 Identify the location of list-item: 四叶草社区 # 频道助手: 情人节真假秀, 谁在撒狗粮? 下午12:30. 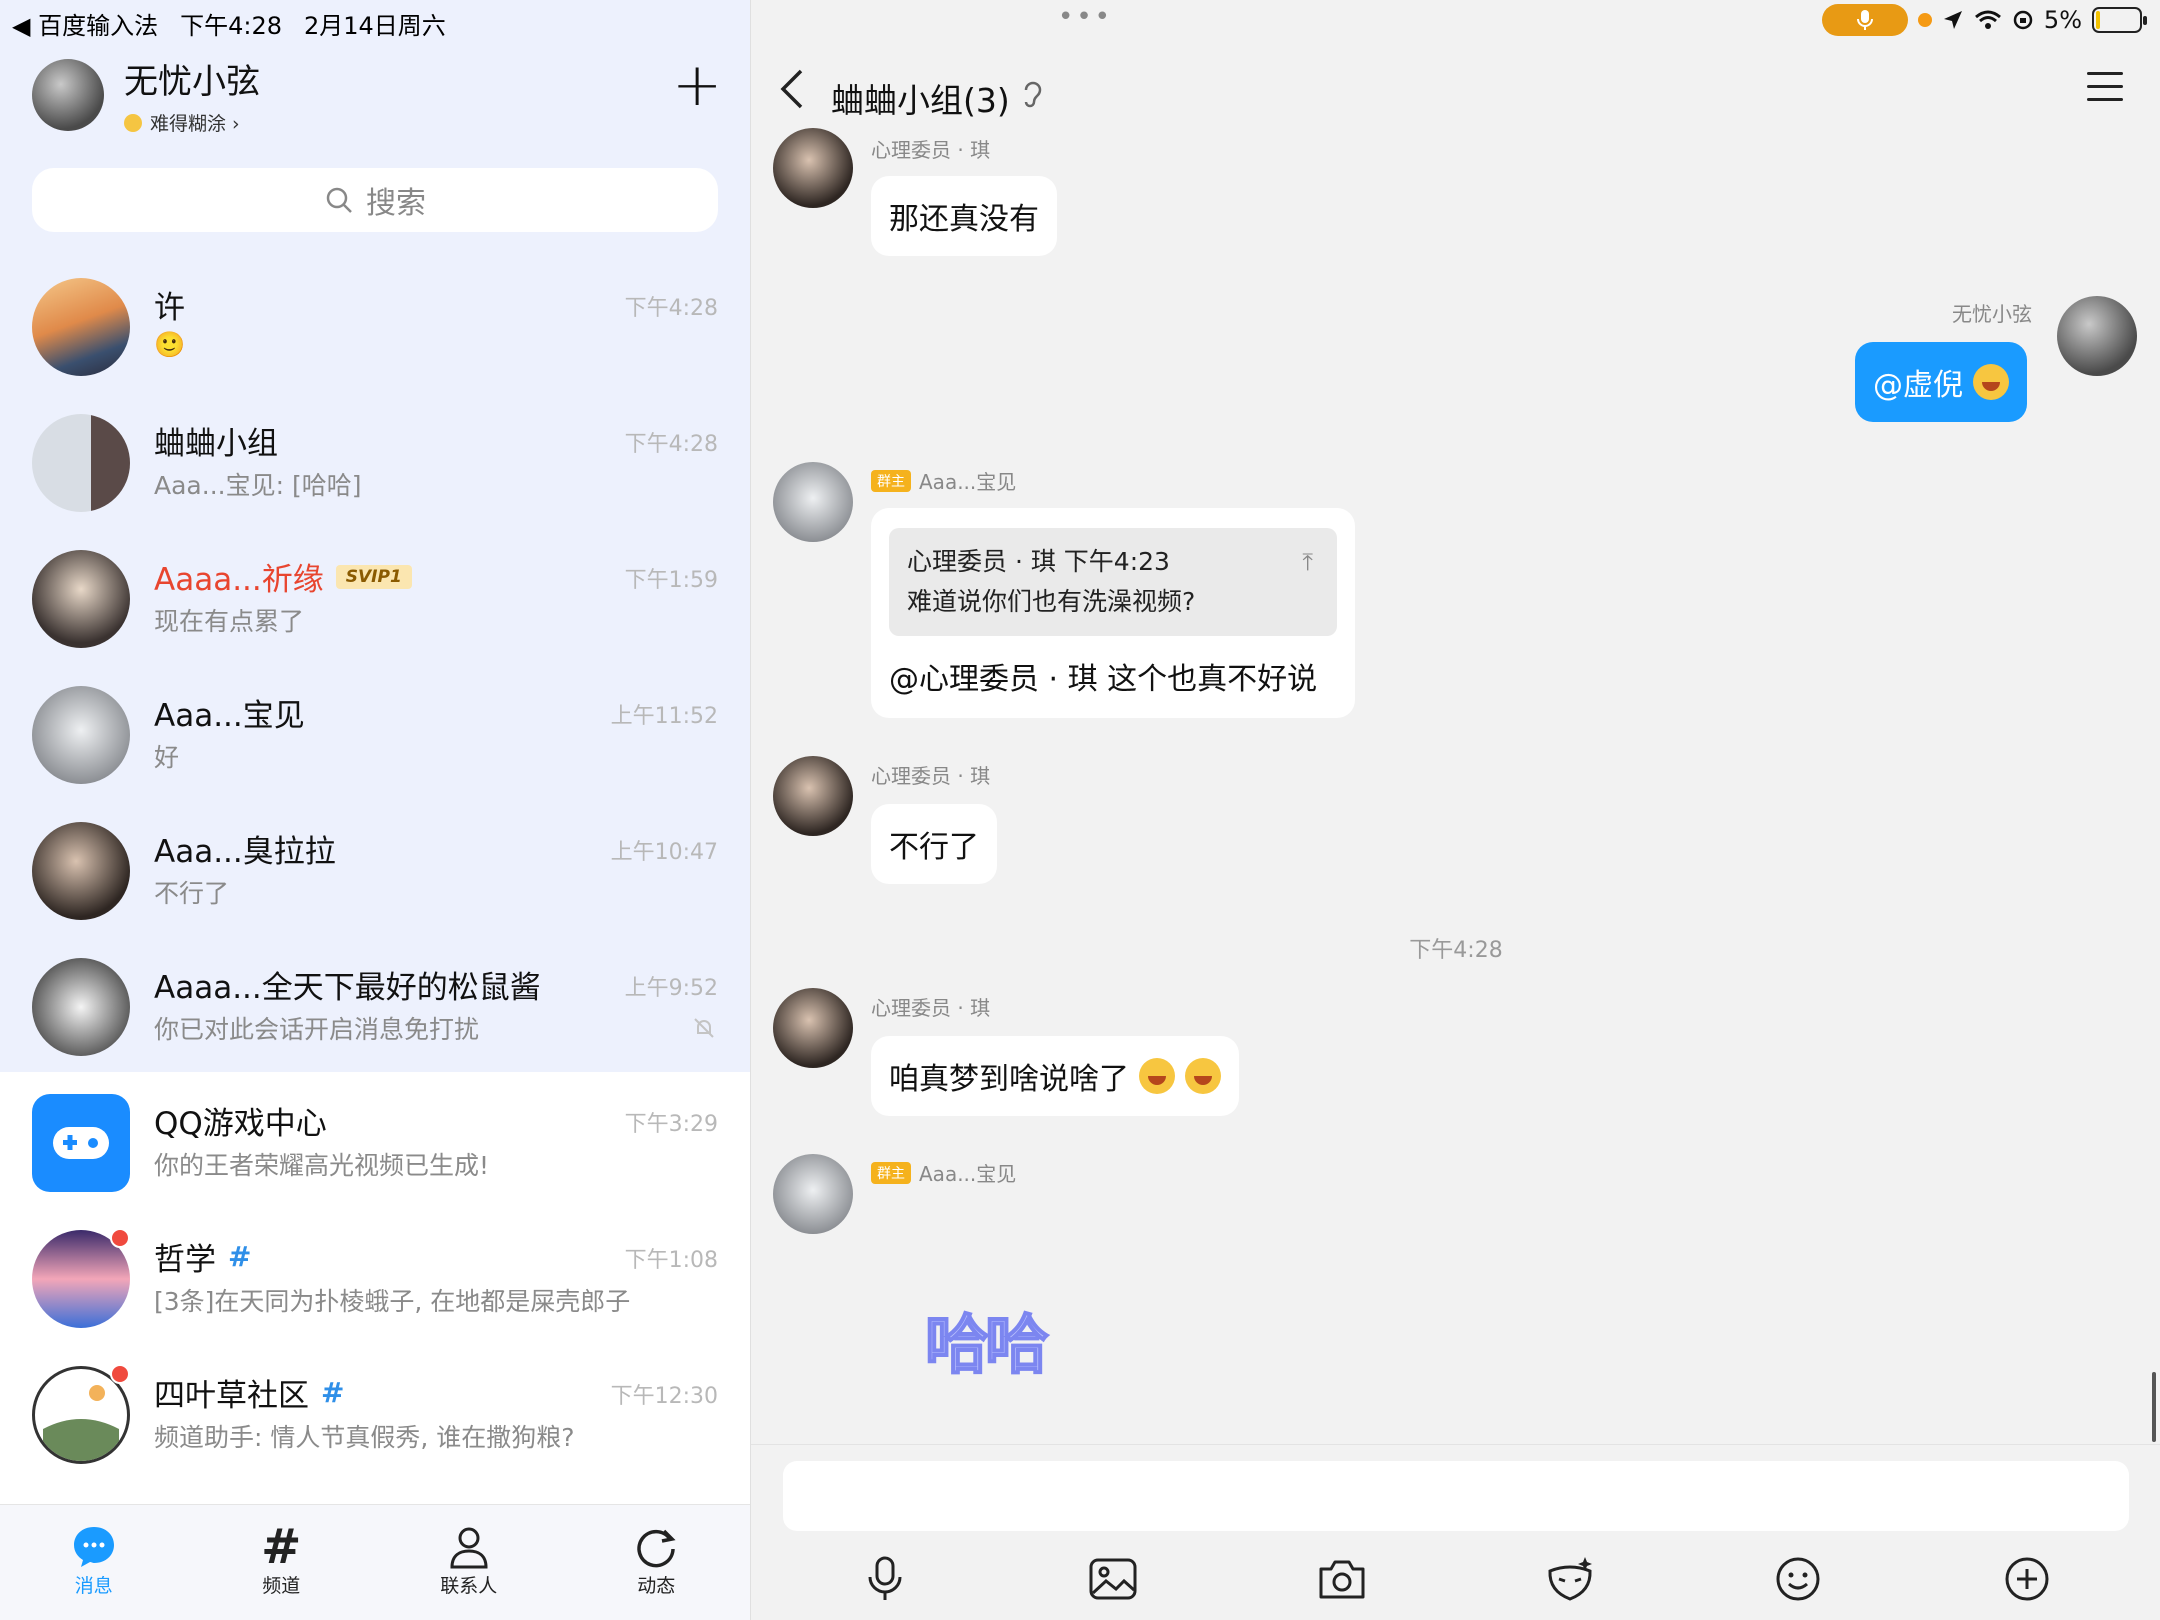
(375, 1433).